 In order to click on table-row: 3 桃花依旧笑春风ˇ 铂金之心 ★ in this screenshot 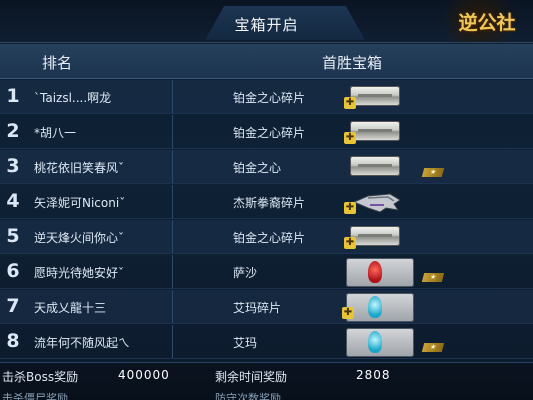, I will do `click(266, 167)`.